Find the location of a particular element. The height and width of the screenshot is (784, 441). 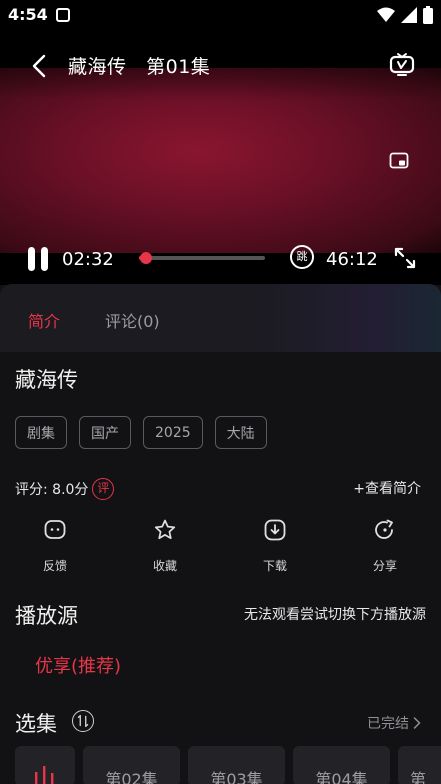

playing-bars-icon is located at coordinates (44, 775).